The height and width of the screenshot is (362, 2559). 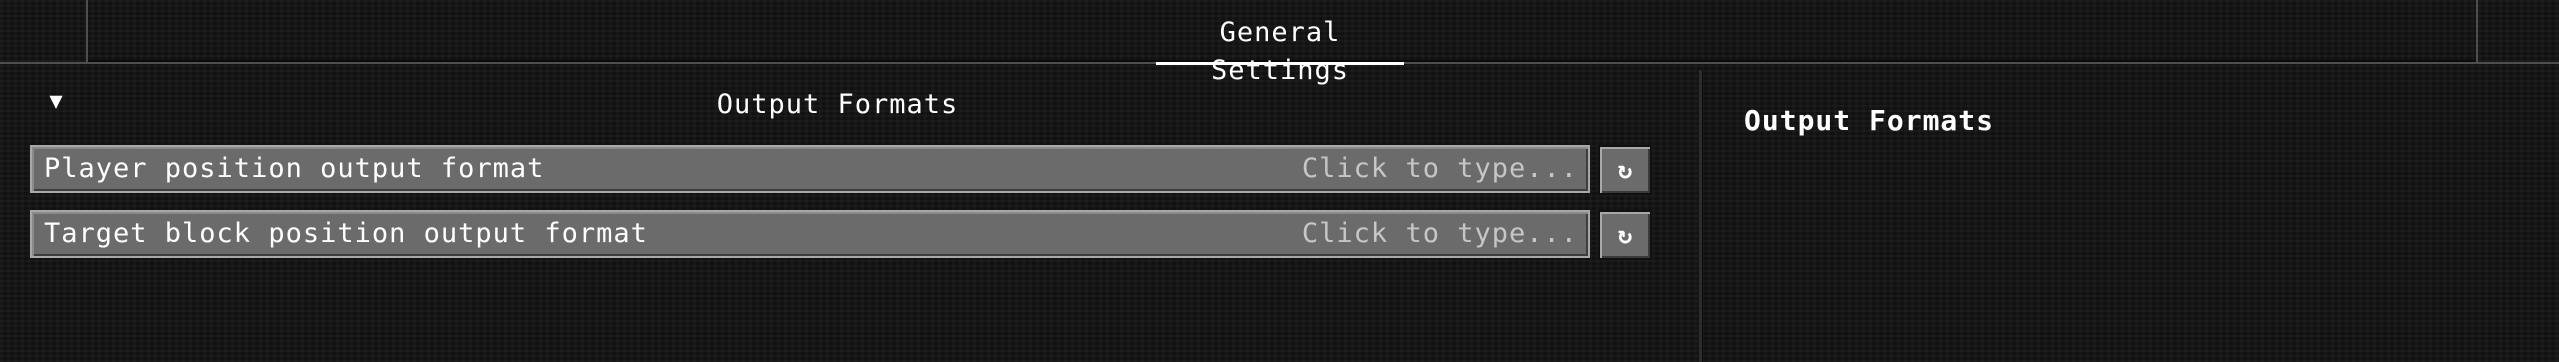 What do you see at coordinates (1280, 63) in the screenshot?
I see `active-tab-underline` at bounding box center [1280, 63].